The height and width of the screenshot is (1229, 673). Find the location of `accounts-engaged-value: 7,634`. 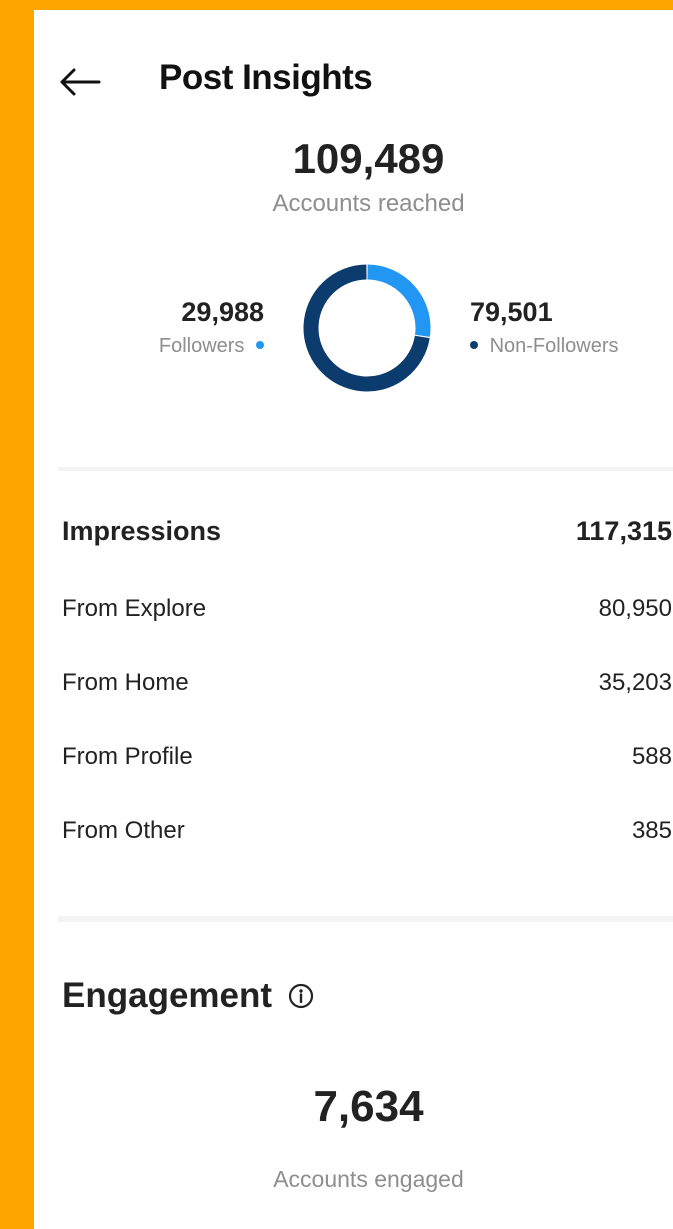

accounts-engaged-value: 7,634 is located at coordinates (368, 1106).